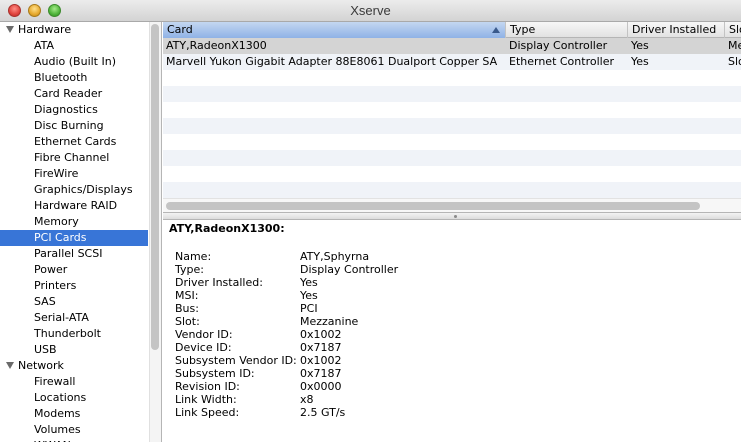  What do you see at coordinates (219, 282) in the screenshot?
I see `detail-field-key: Driver Installed:` at bounding box center [219, 282].